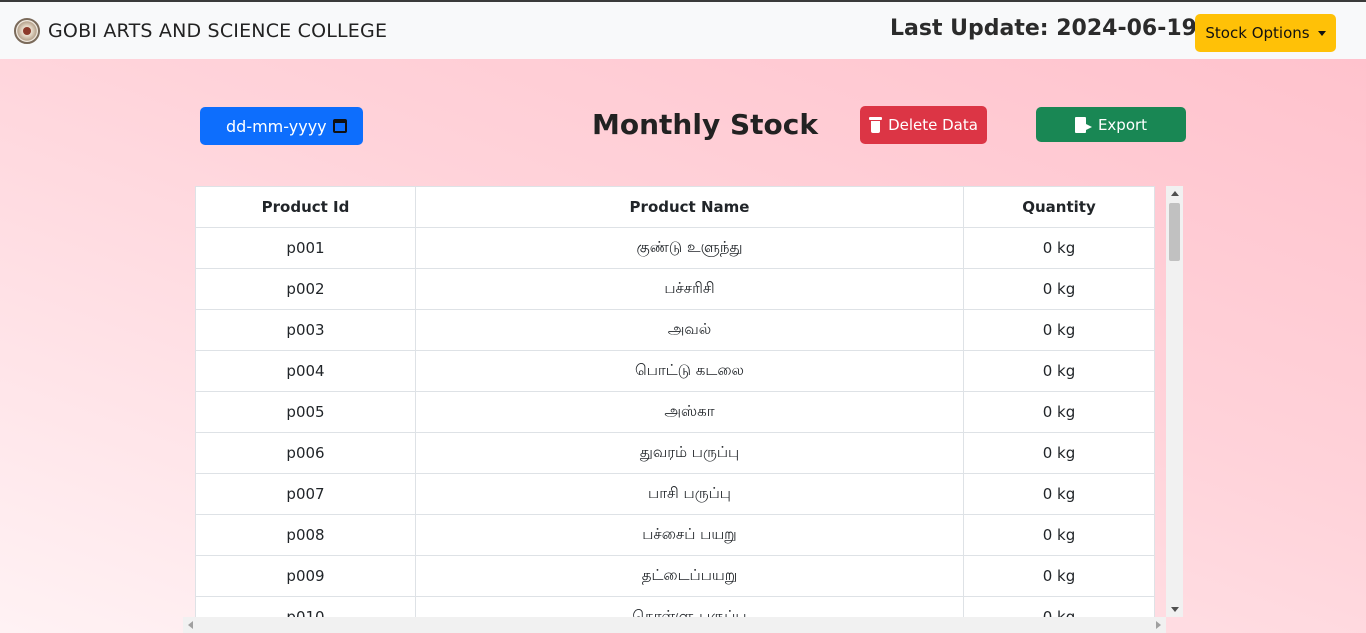 The image size is (1366, 633). I want to click on table-row: p006 துவரம் பருப்பு 0 kg, so click(675, 453).